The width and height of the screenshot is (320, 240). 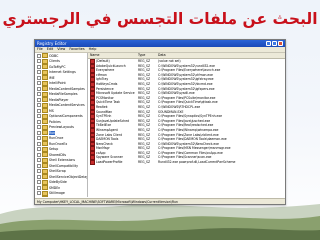 I want to click on tree-item: ShellServiceObjectDelayLoad, so click(x=61, y=177).